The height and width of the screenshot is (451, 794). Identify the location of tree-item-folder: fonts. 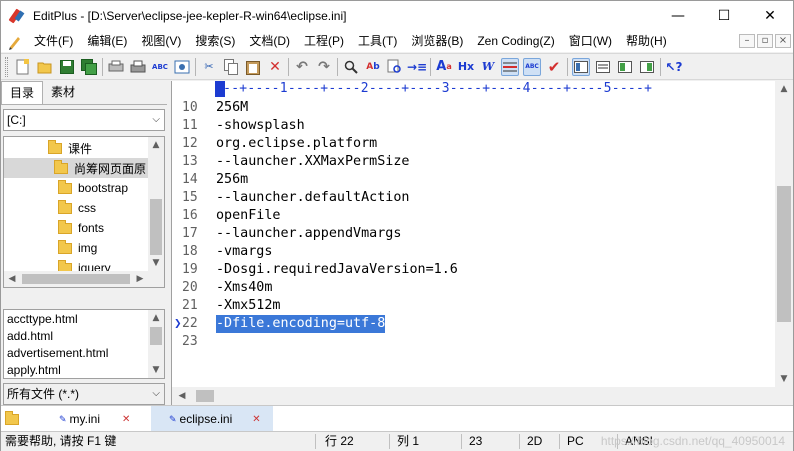
(81, 228).